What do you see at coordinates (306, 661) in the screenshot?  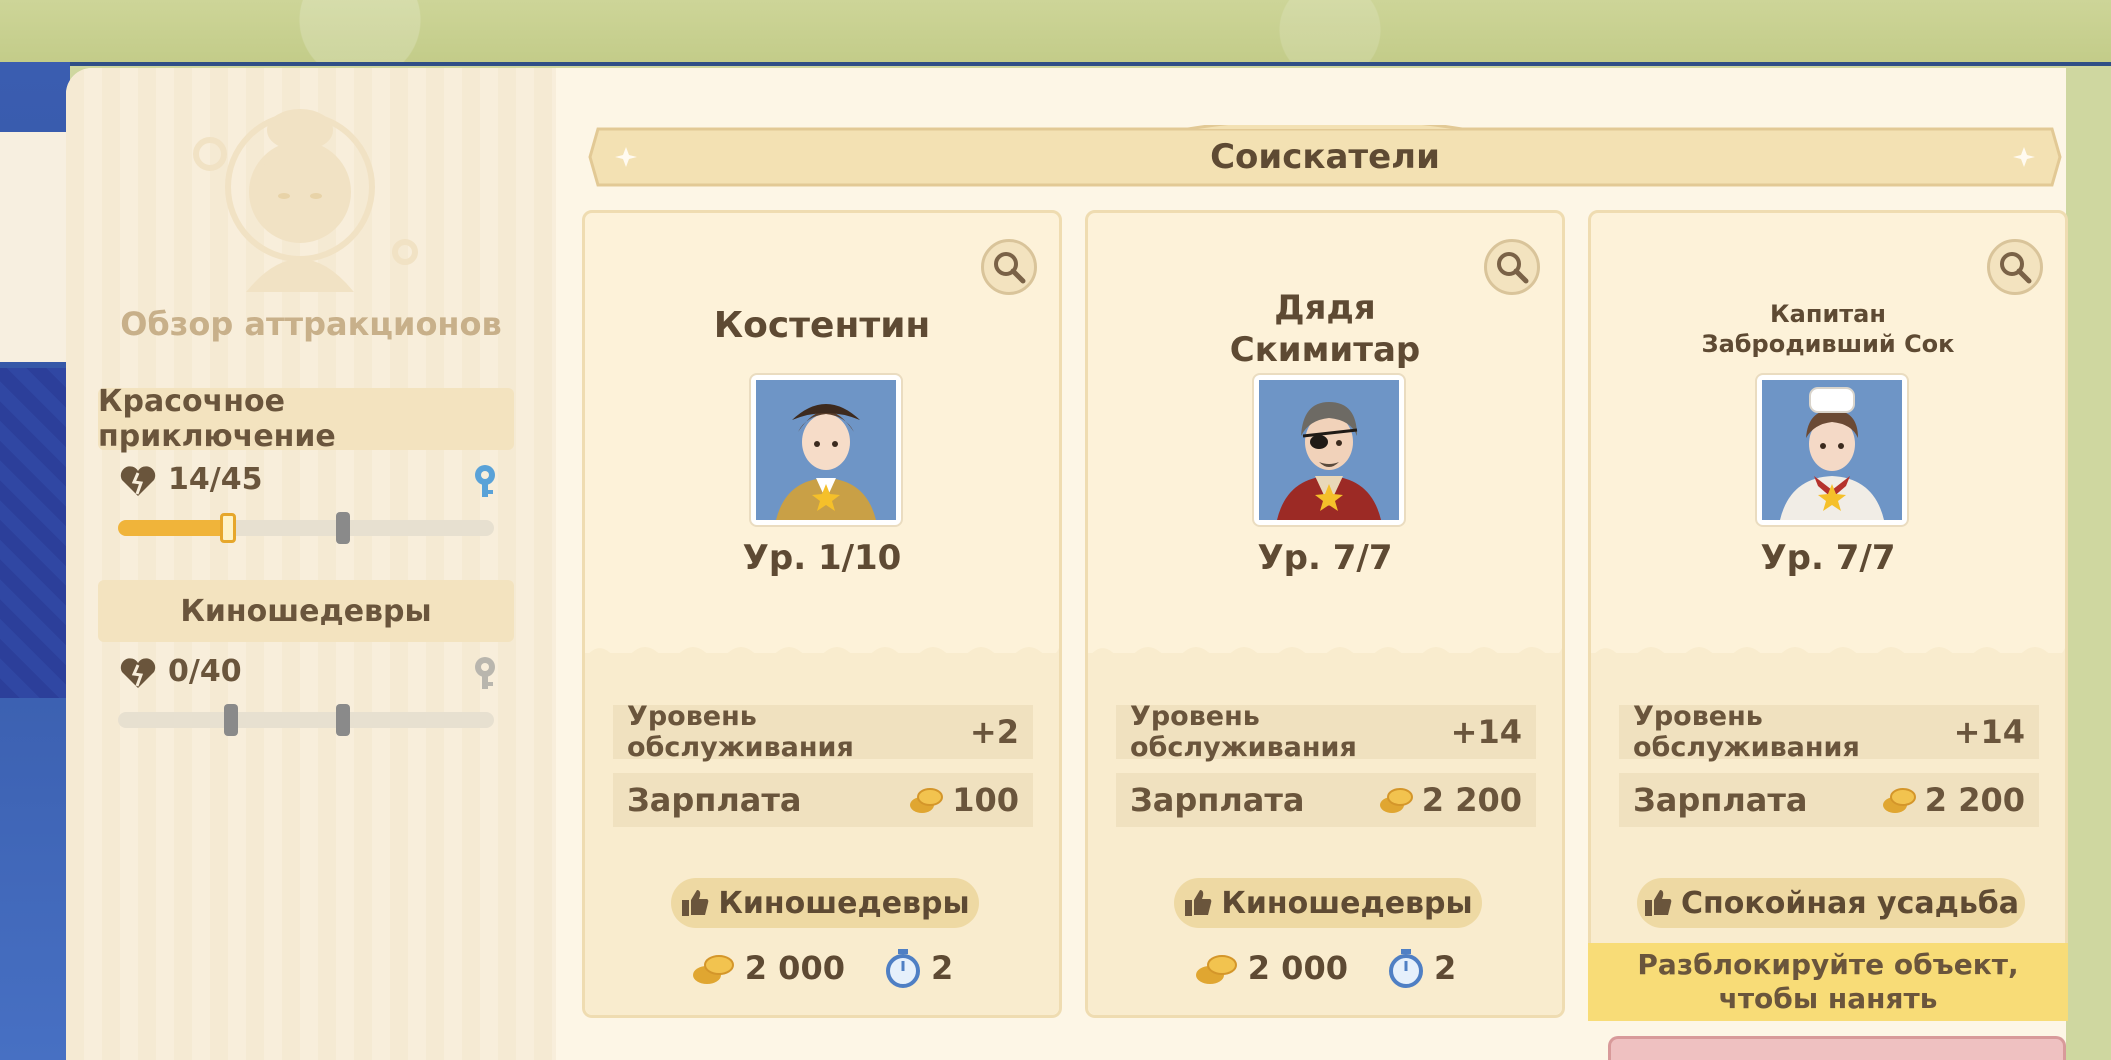 I see `attraction-movie-masterpieces: Киношедевры 0/40` at bounding box center [306, 661].